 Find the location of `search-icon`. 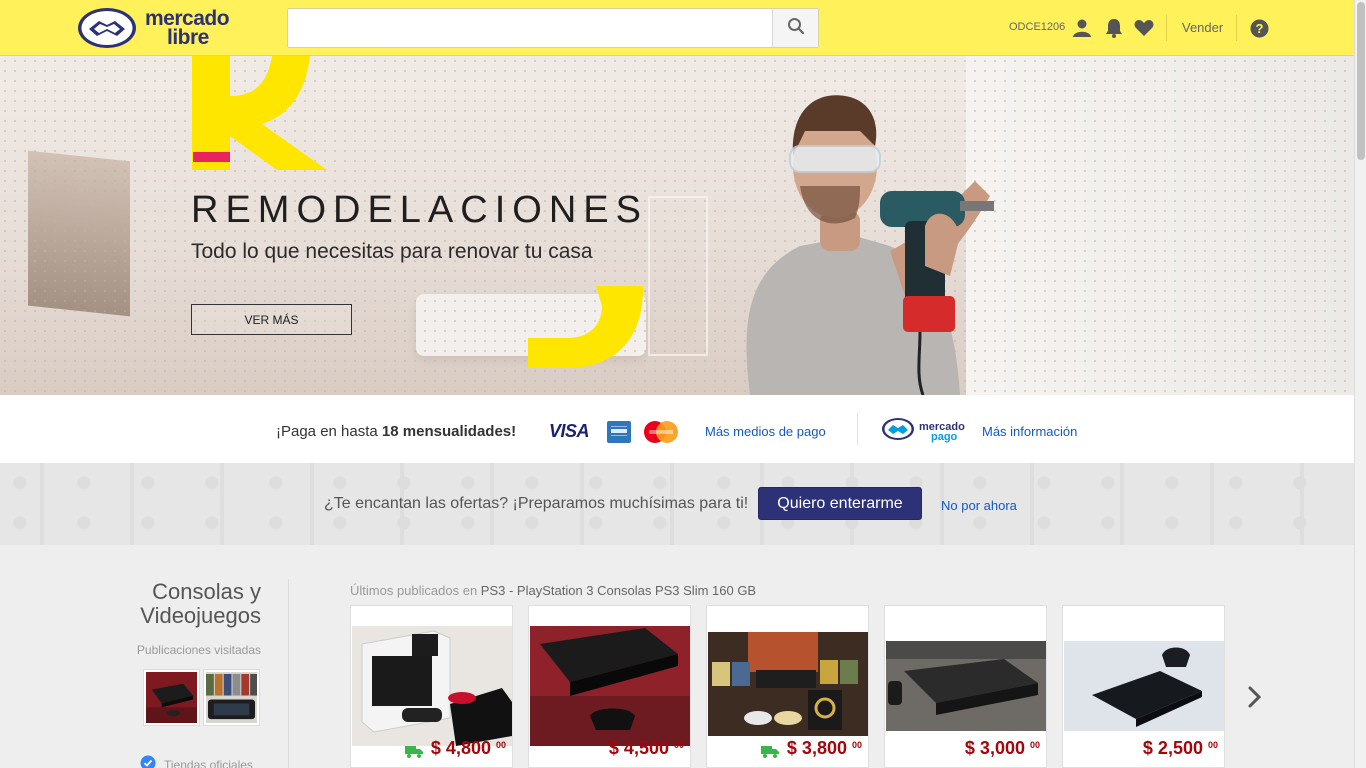

search-icon is located at coordinates (796, 28).